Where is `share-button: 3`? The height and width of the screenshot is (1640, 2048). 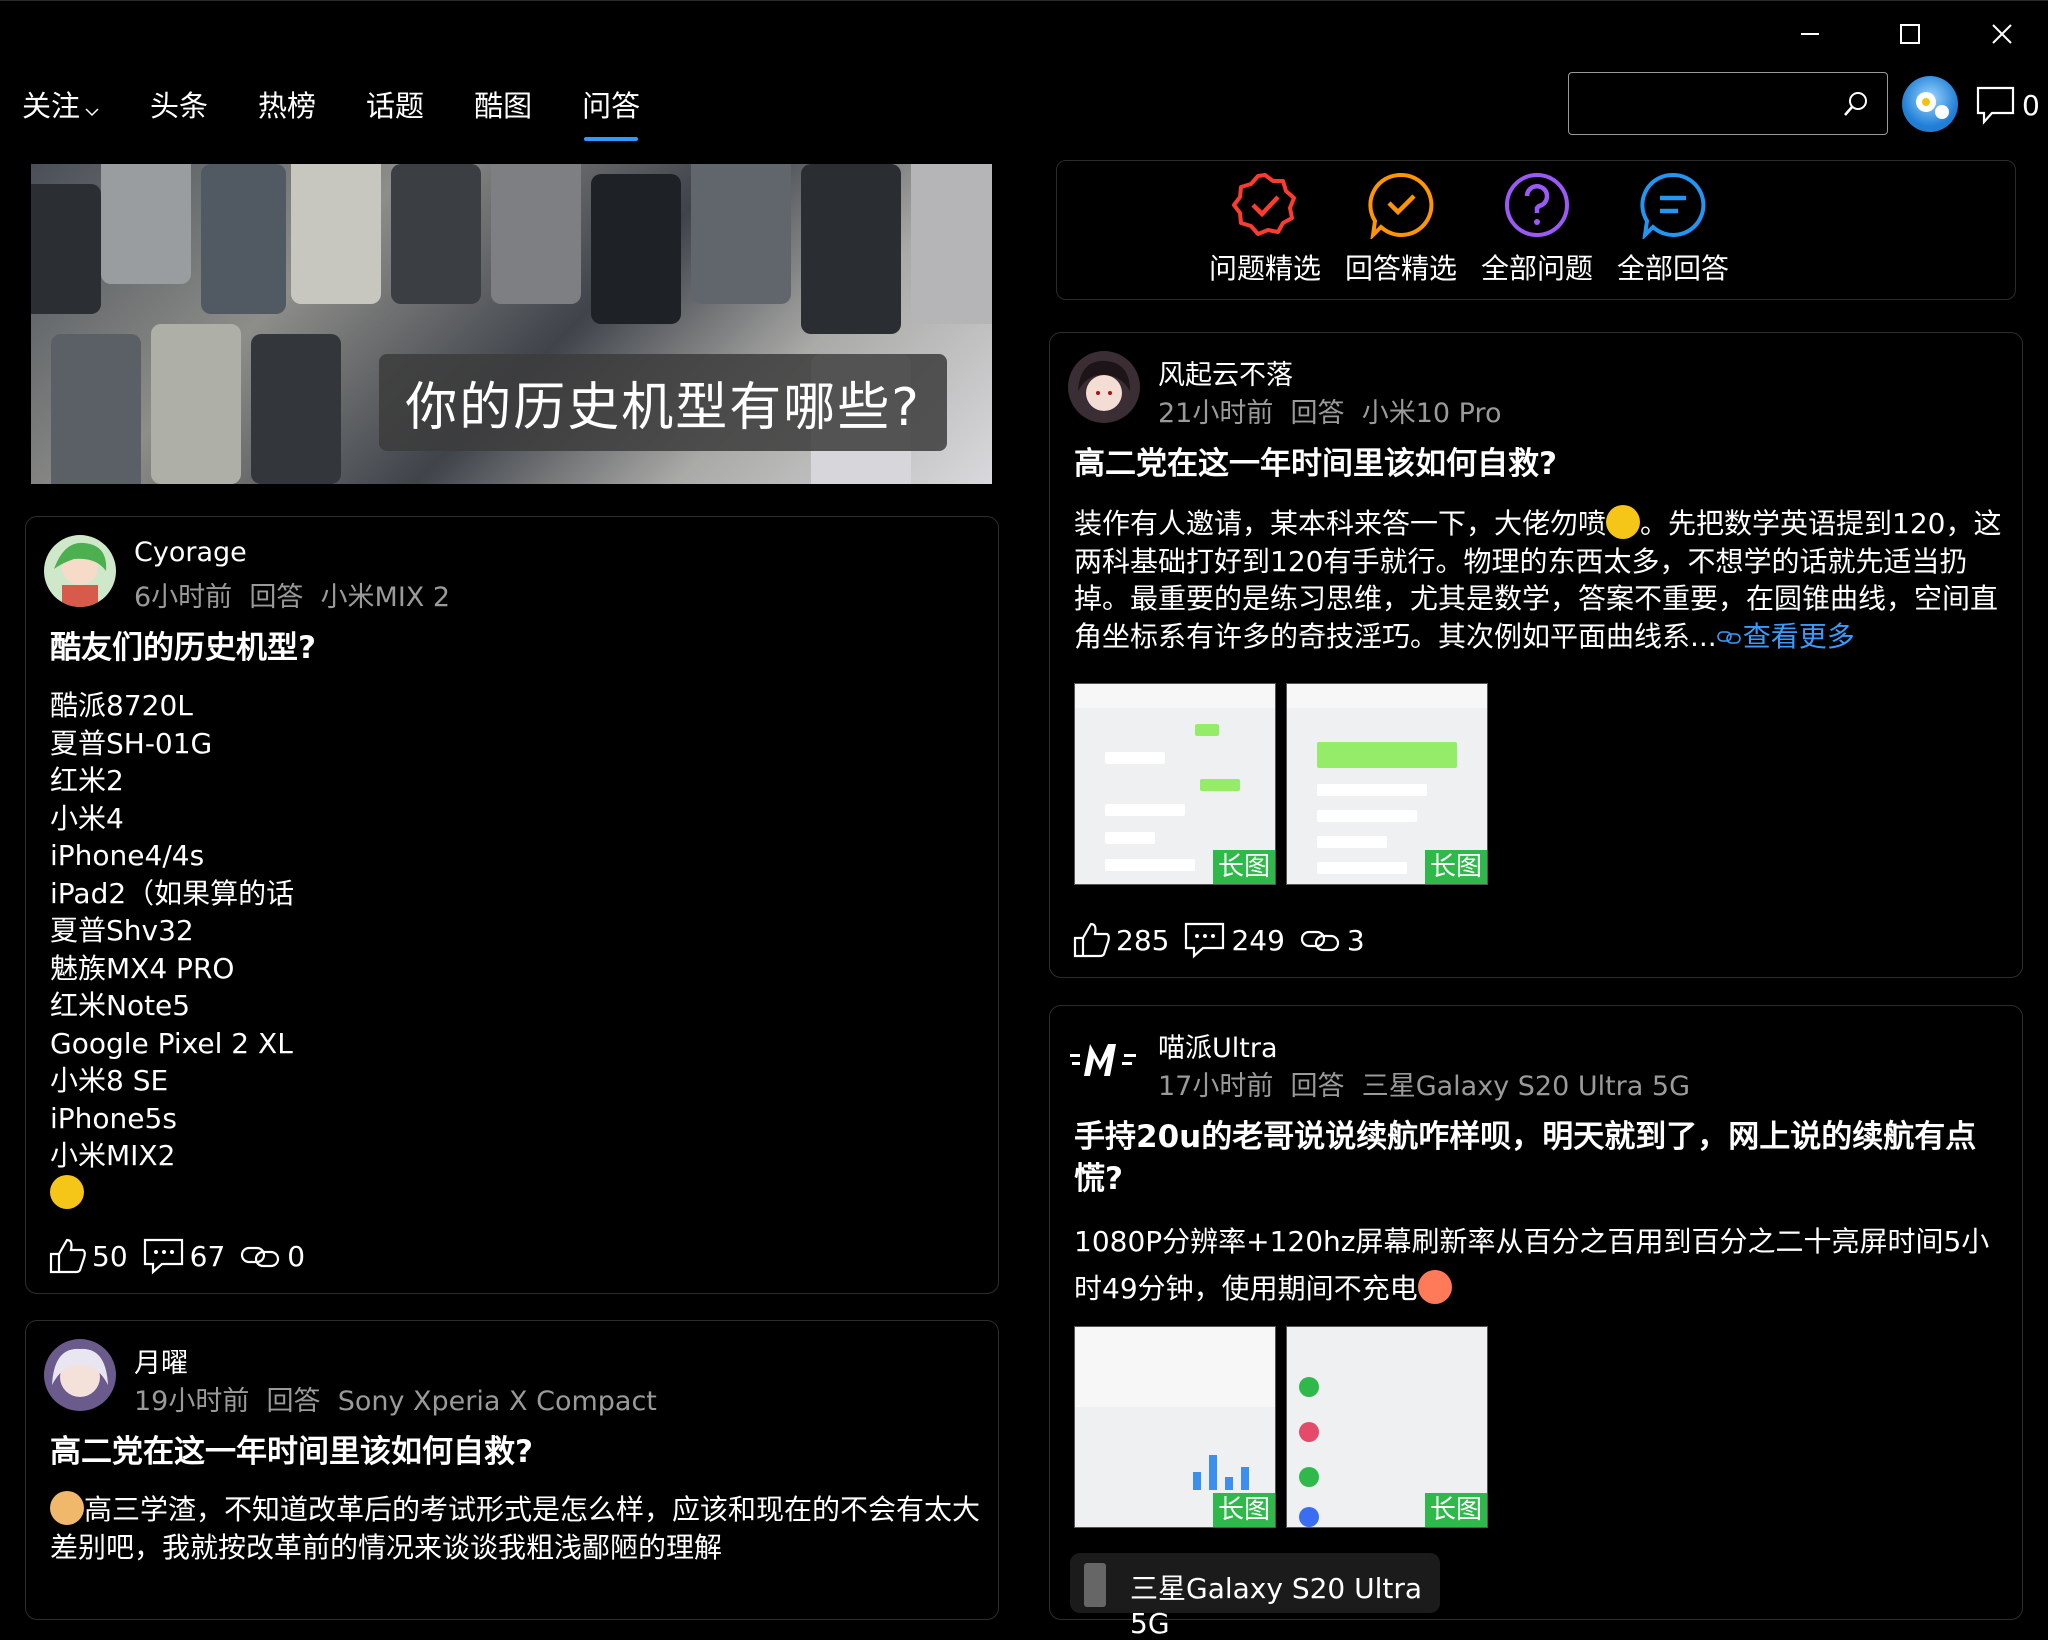
share-button: 3 is located at coordinates (1332, 940).